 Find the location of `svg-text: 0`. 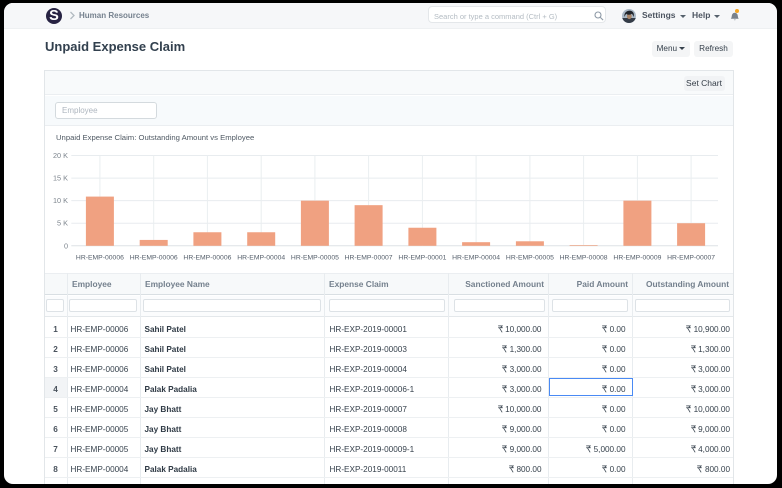

svg-text: 0 is located at coordinates (66, 245).